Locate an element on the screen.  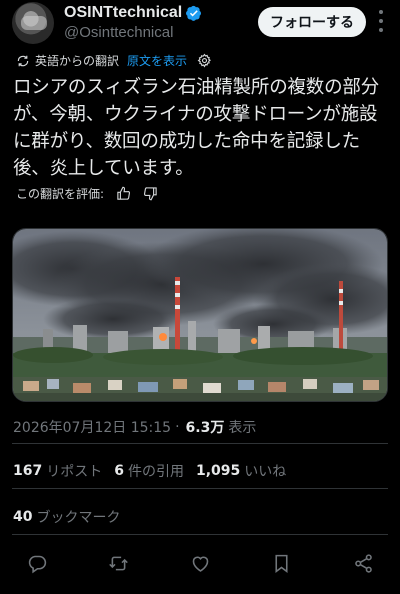
gear-icon is located at coordinates (204, 60).